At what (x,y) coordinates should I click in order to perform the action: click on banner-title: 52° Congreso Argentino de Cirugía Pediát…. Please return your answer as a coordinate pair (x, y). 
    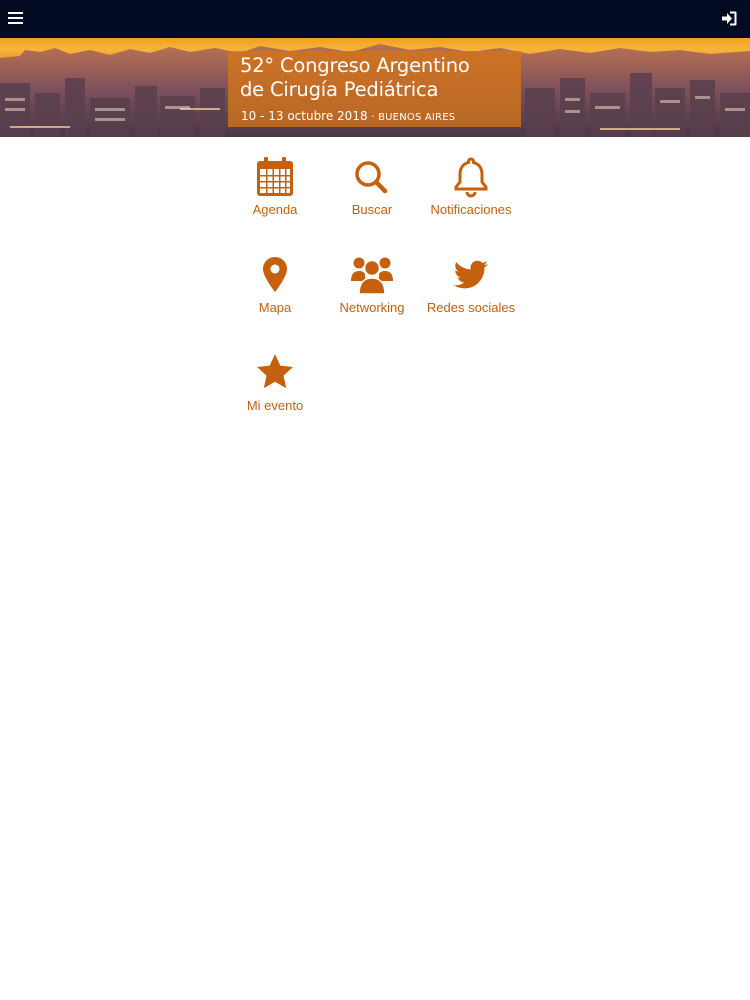
    Looking at the image, I should click on (355, 78).